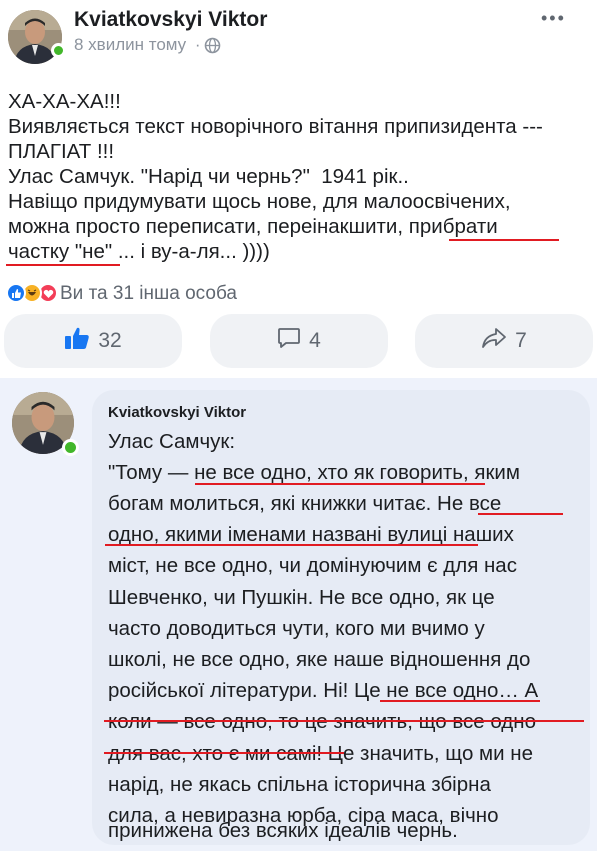 This screenshot has width=597, height=851. I want to click on share-button: 7, so click(504, 341).